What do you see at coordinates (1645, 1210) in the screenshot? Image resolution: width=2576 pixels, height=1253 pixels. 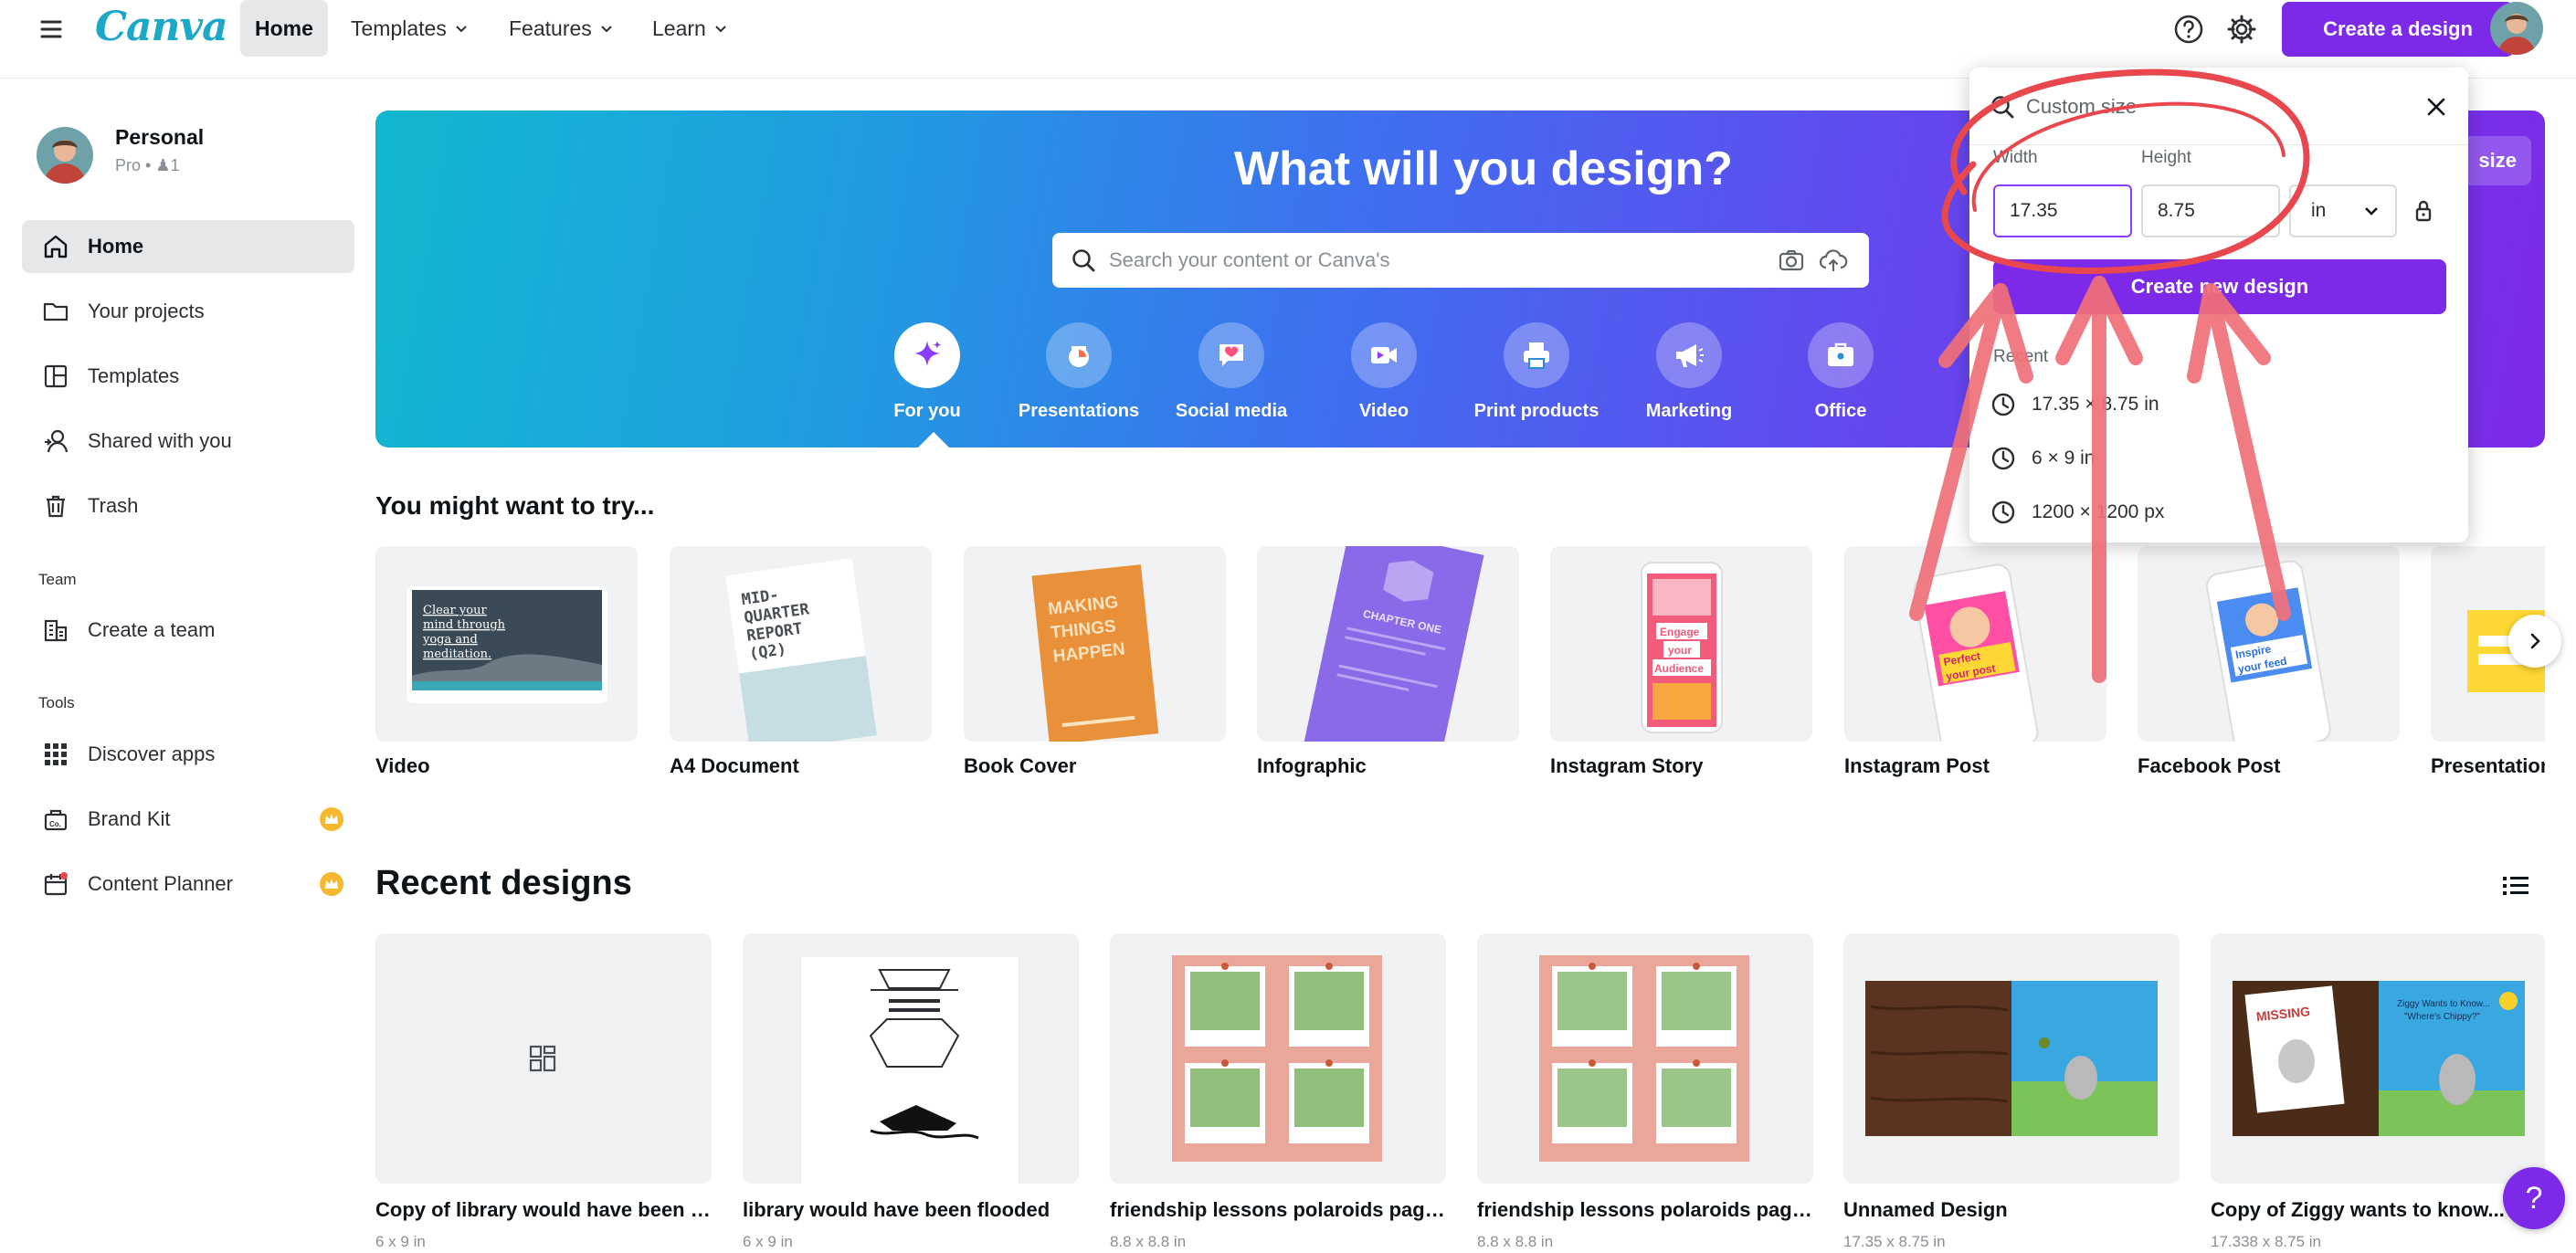 I see `recent-design-title: friendship lessons polaroids page 2` at bounding box center [1645, 1210].